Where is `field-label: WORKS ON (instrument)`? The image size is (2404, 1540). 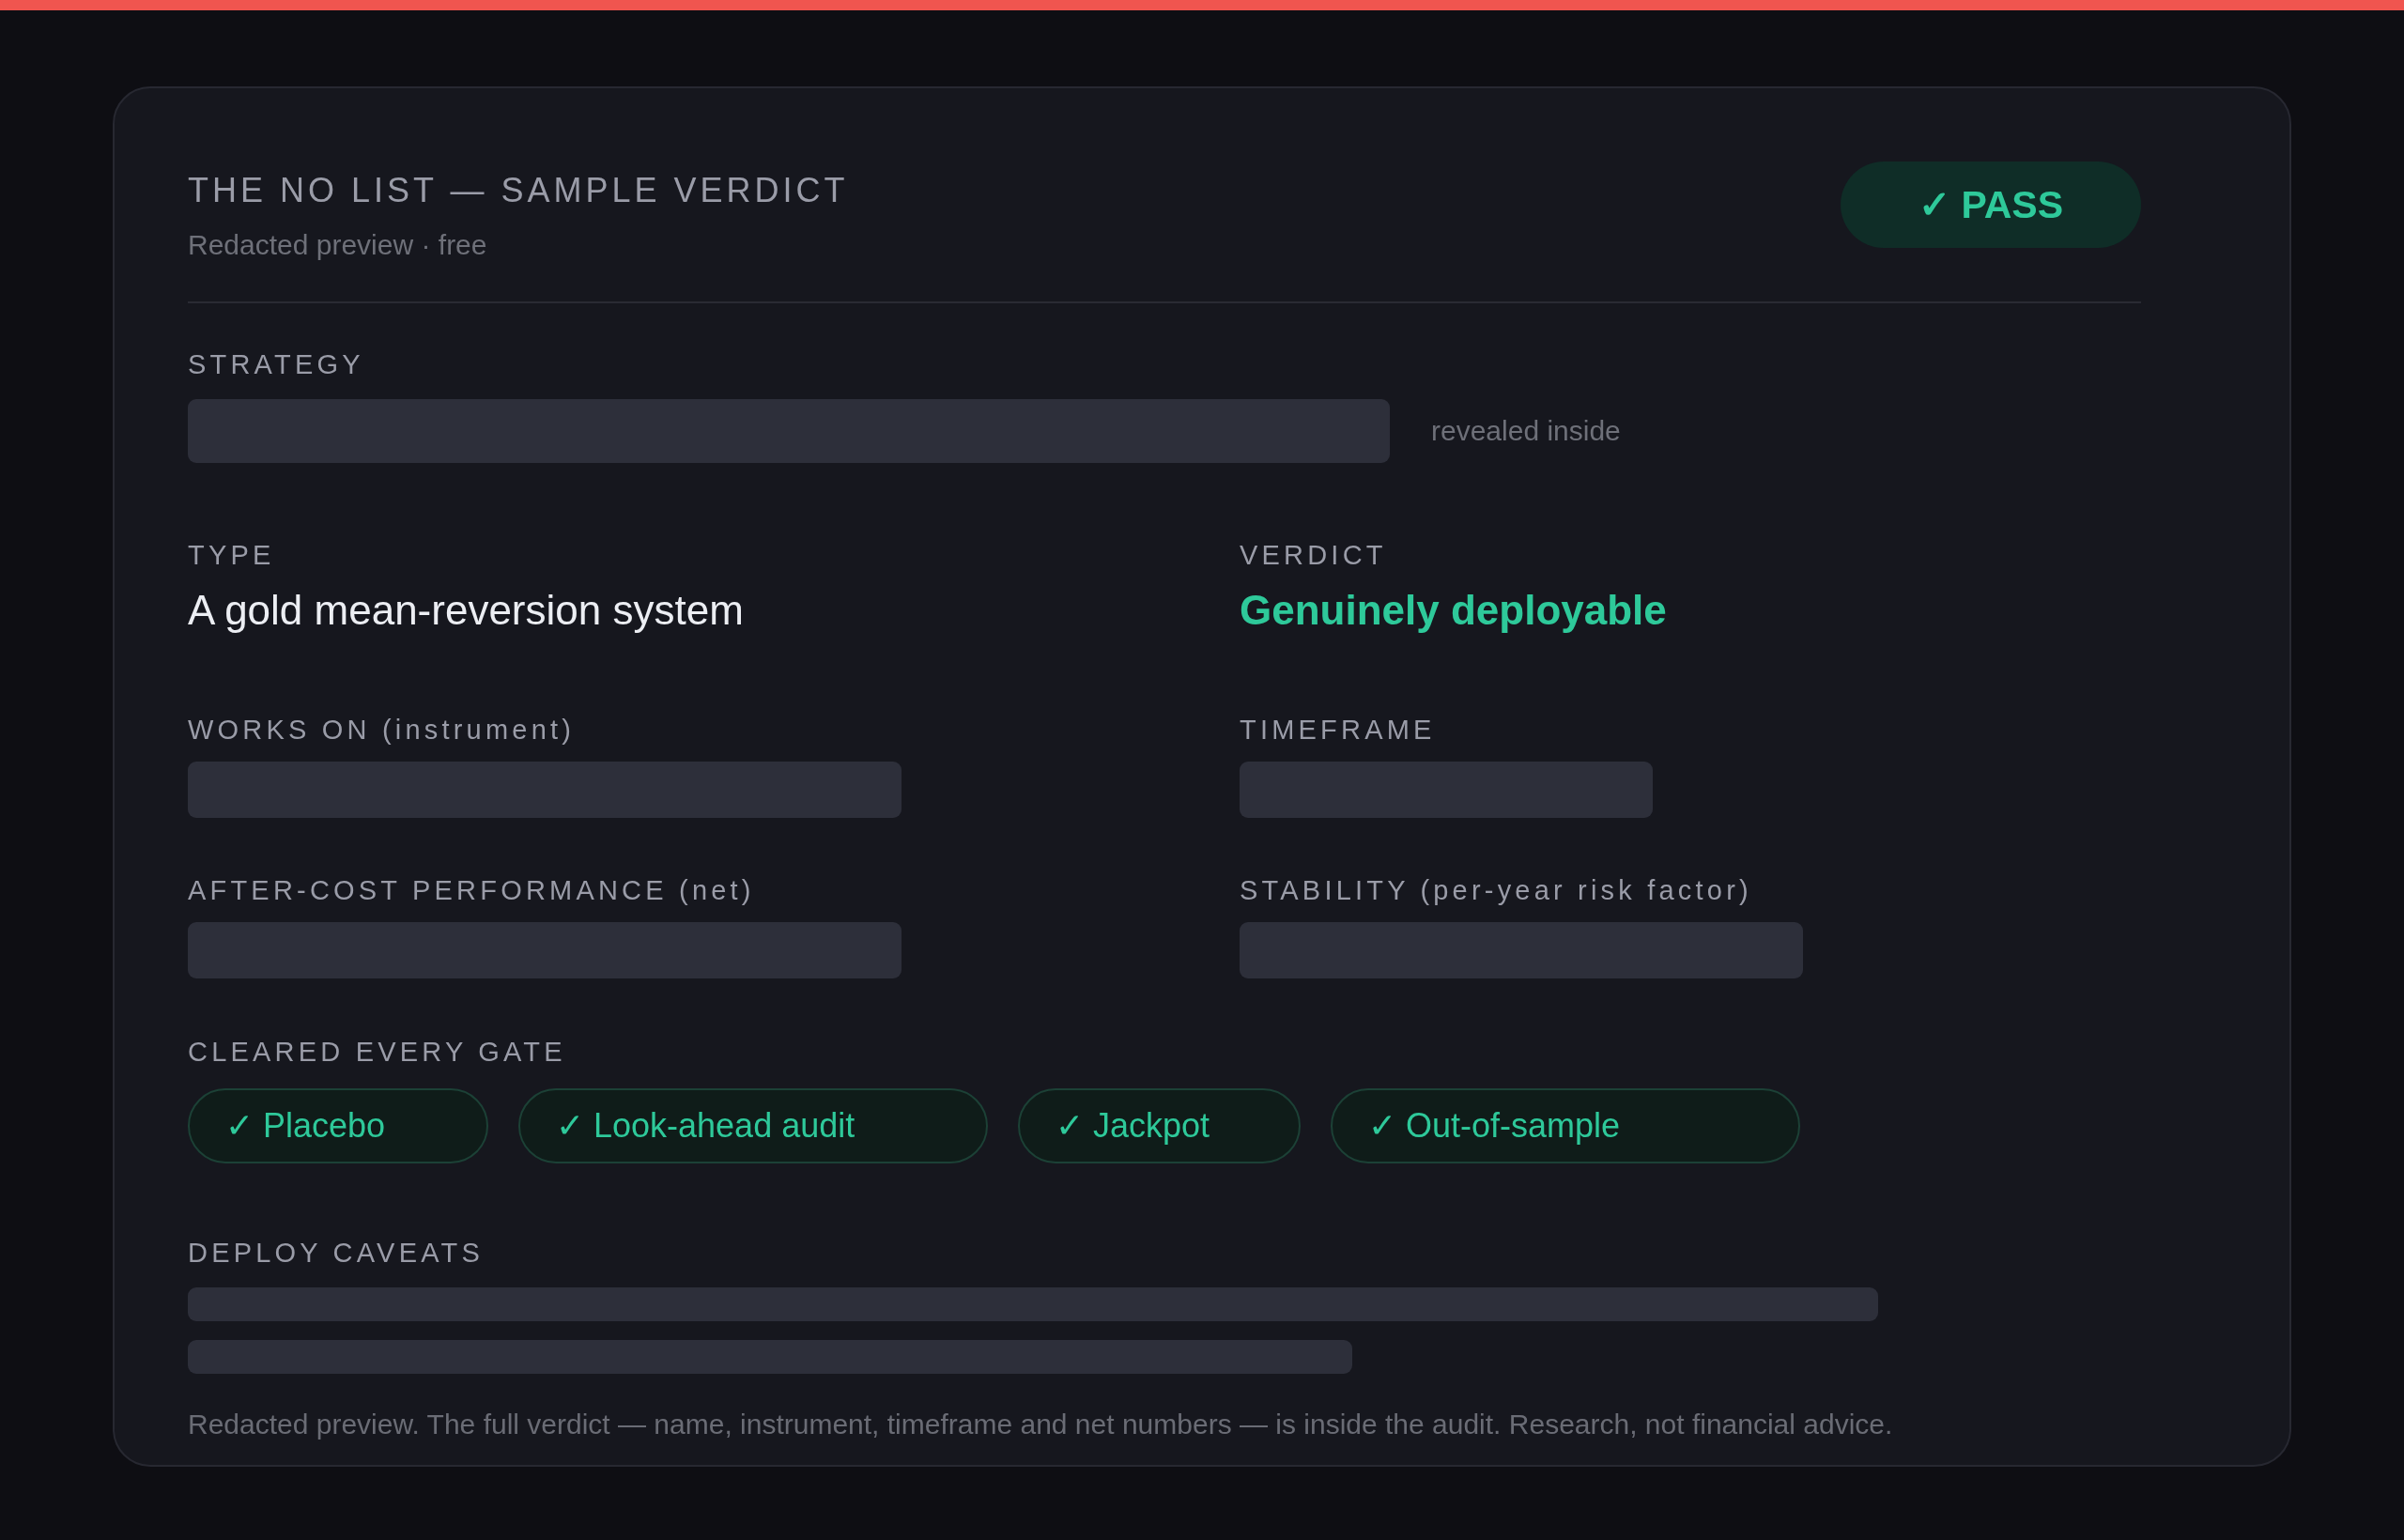
field-label: WORKS ON (instrument) is located at coordinates (382, 730).